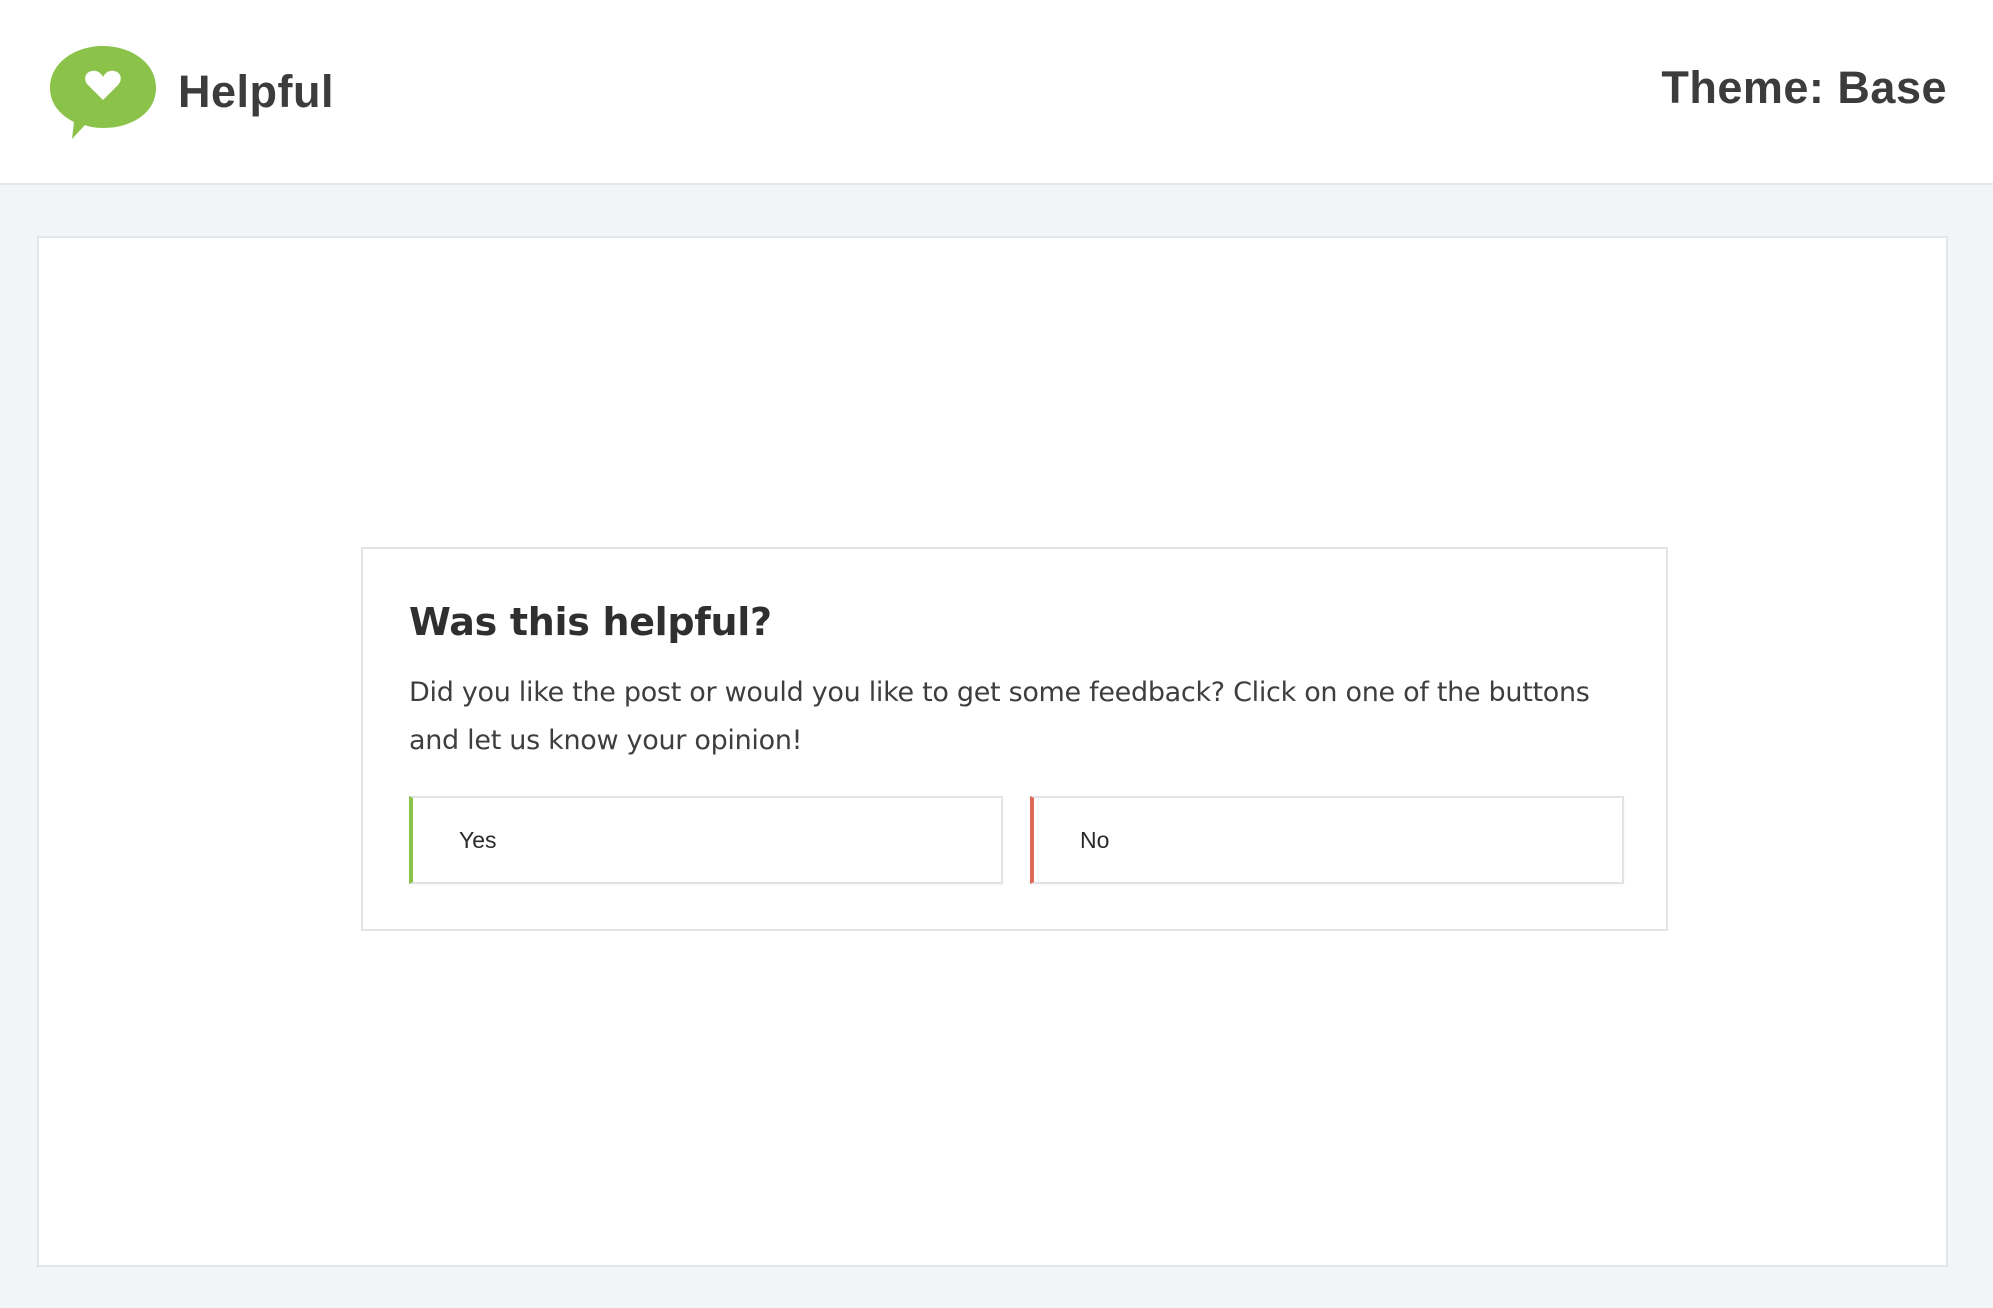 The height and width of the screenshot is (1308, 1993). I want to click on page-header: Helpful Theme: Base, so click(996, 92).